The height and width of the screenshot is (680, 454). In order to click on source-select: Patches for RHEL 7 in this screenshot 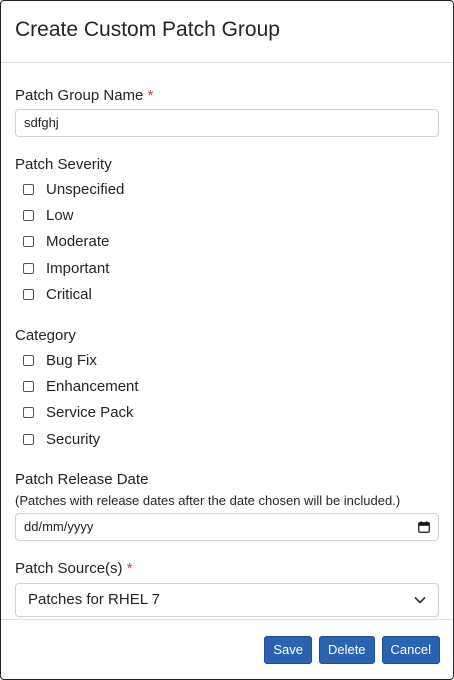, I will do `click(227, 599)`.